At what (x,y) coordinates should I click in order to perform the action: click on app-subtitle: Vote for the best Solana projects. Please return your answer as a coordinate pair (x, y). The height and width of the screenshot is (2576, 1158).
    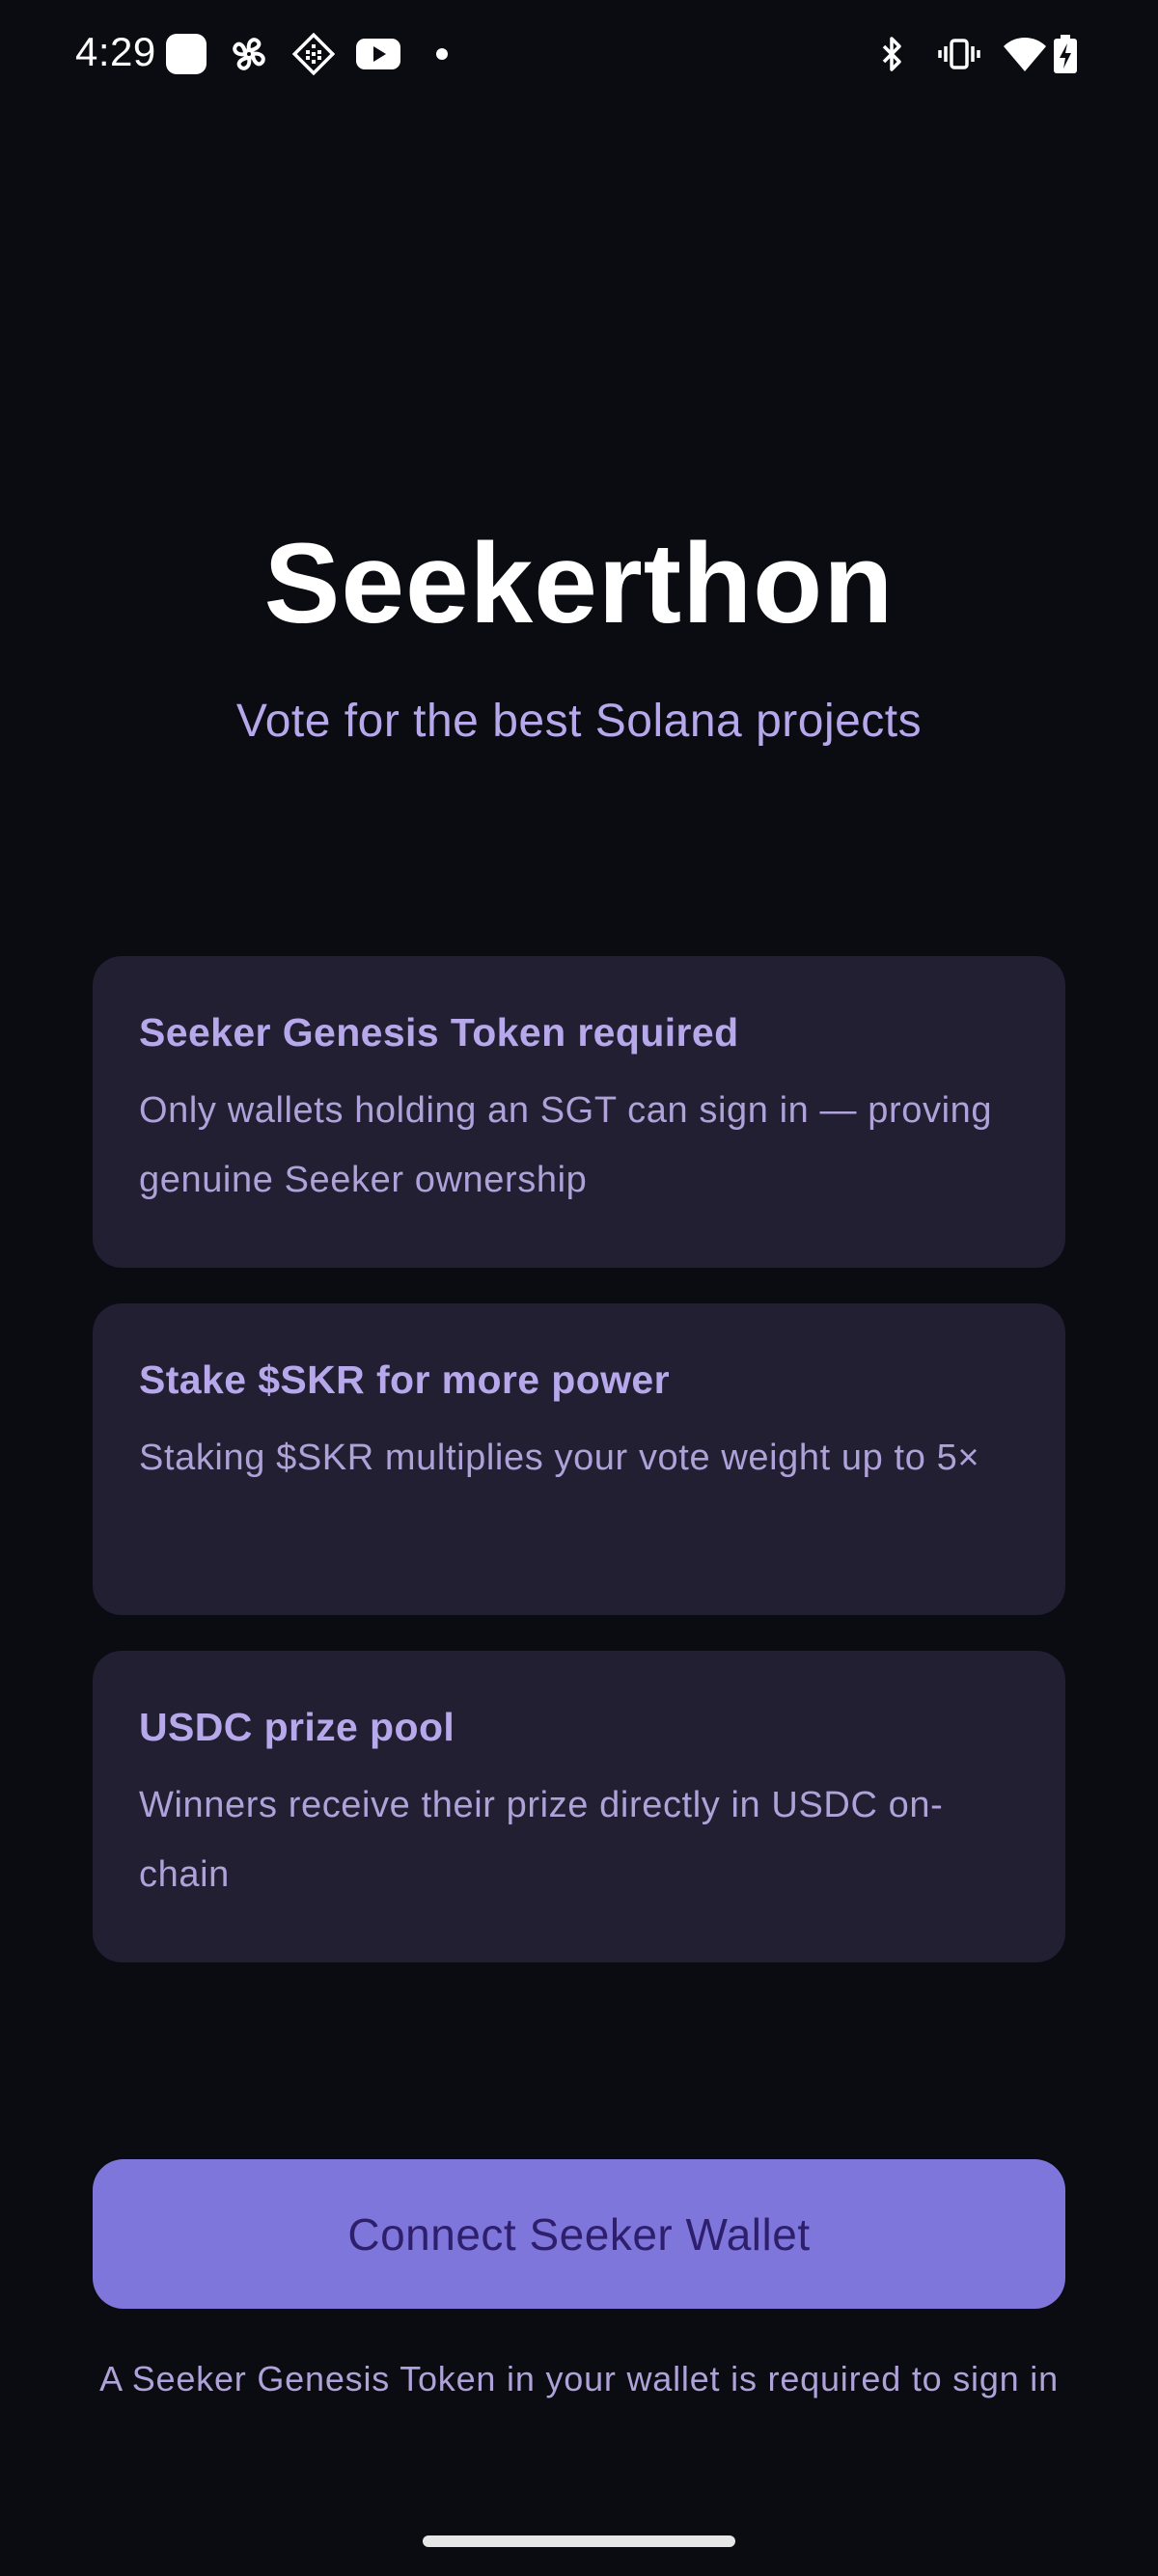
    Looking at the image, I should click on (579, 721).